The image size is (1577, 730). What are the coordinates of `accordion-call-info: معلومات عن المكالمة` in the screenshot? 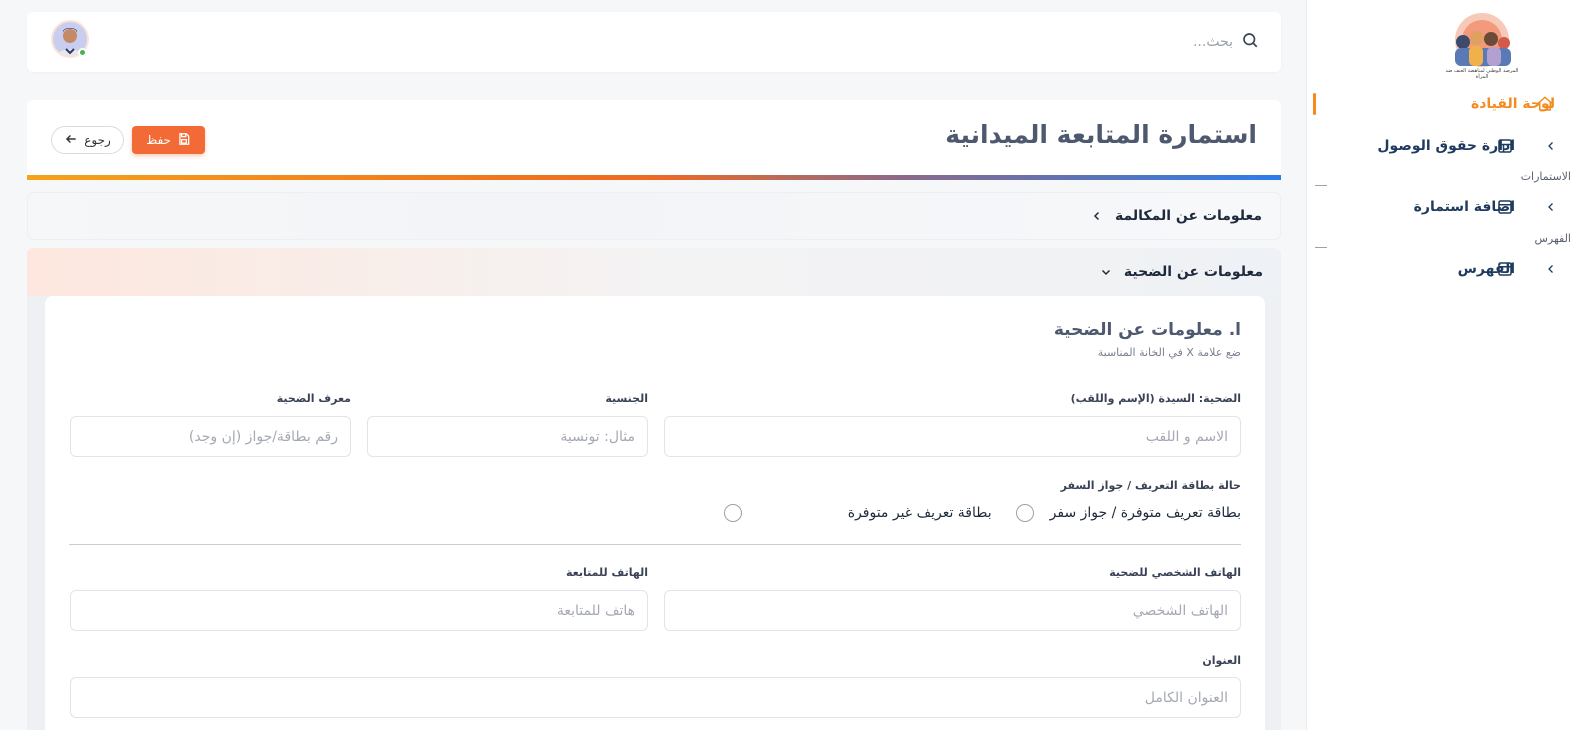 It's located at (654, 216).